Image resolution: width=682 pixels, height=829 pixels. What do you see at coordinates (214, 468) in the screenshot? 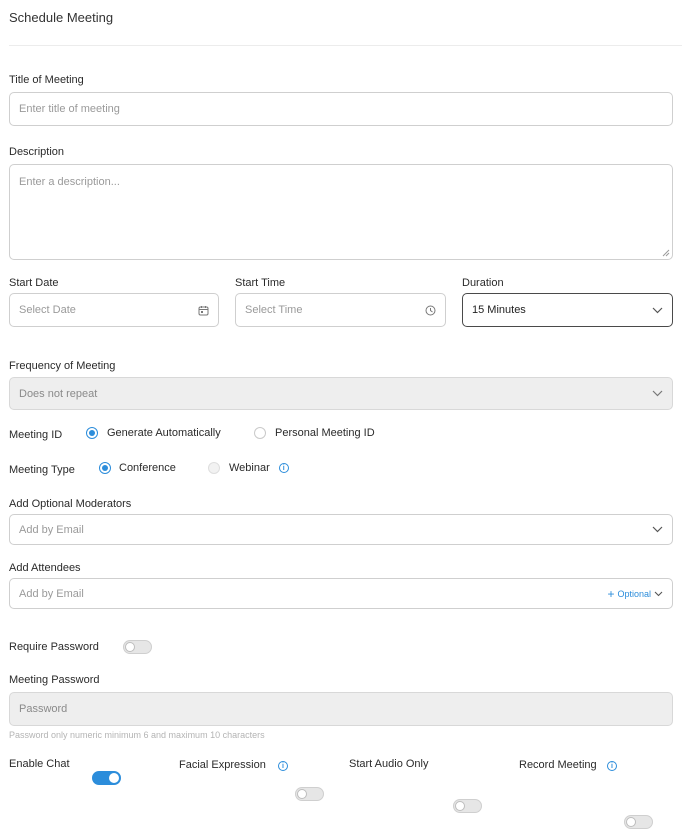
I see `radio-button-disabled` at bounding box center [214, 468].